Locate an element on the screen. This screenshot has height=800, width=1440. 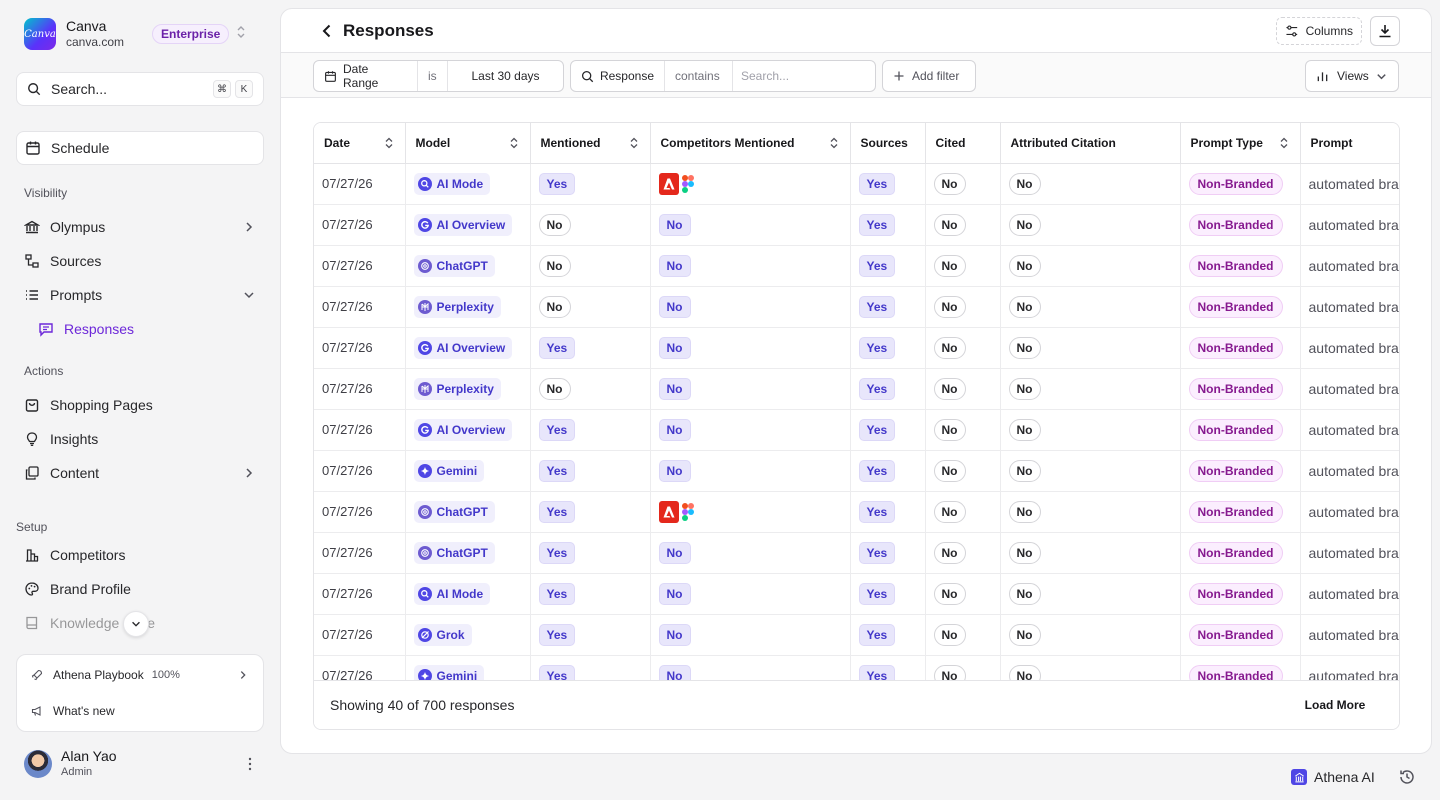
load-more-button: Load More is located at coordinates (1335, 705).